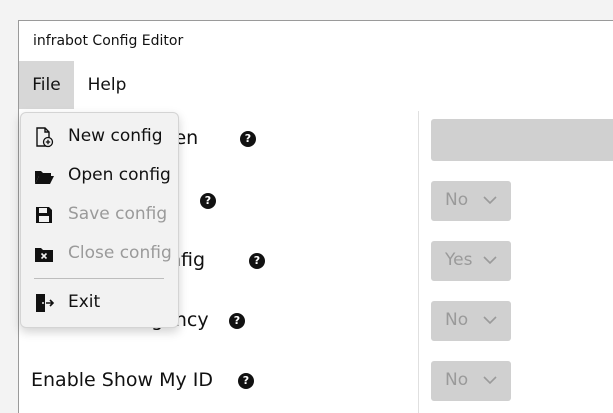 This screenshot has width=613, height=413. What do you see at coordinates (115, 136) in the screenshot?
I see `menu-item-label: New config` at bounding box center [115, 136].